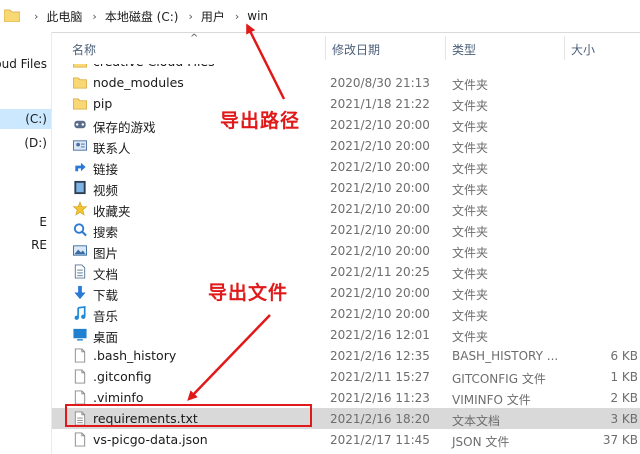  Describe the element at coordinates (80, 187) in the screenshot. I see `videos-icon` at that location.